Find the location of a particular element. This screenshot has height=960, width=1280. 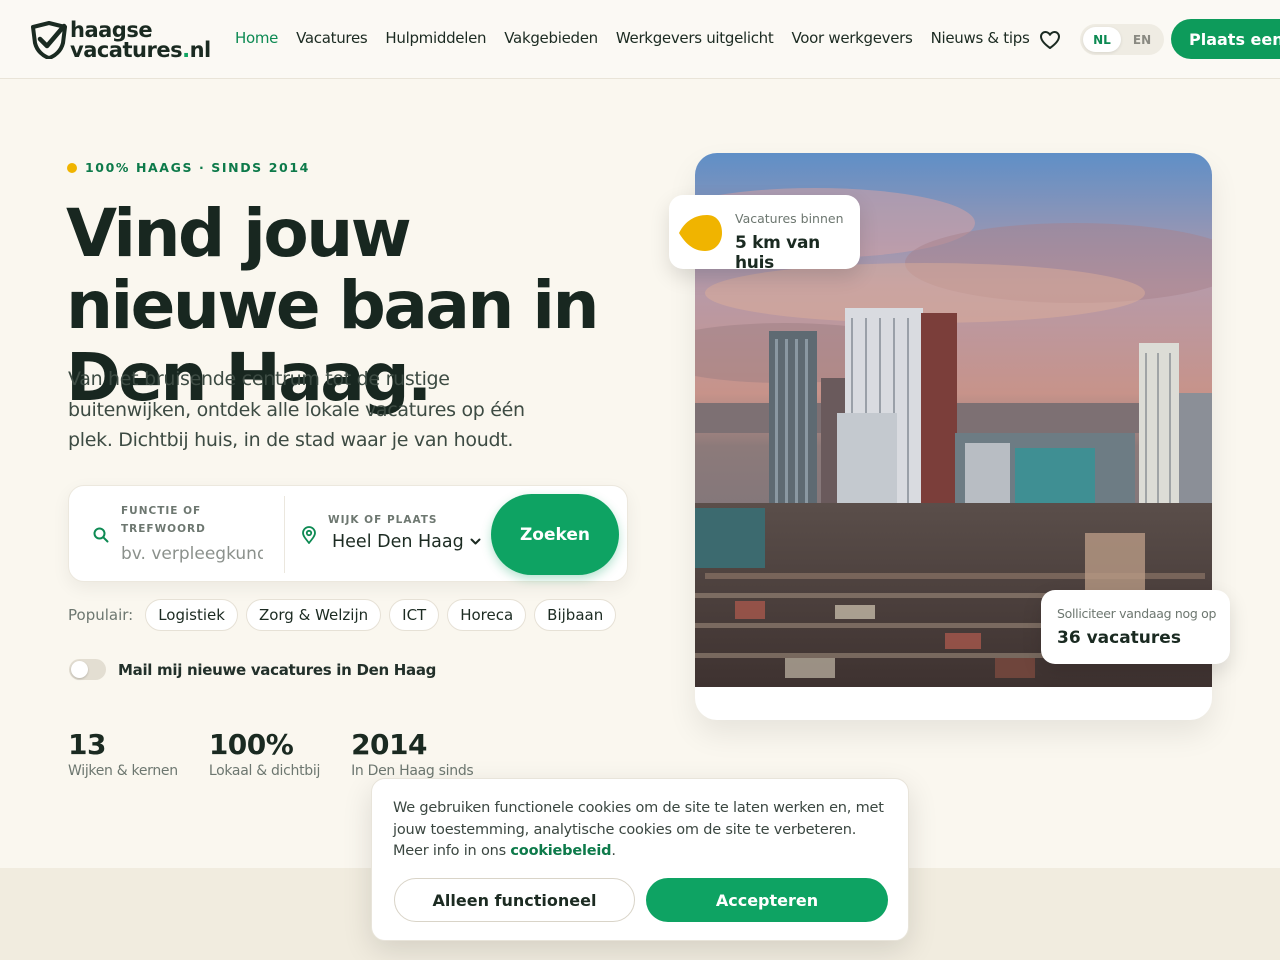

chip-logistiek: Logistiek is located at coordinates (191, 615).